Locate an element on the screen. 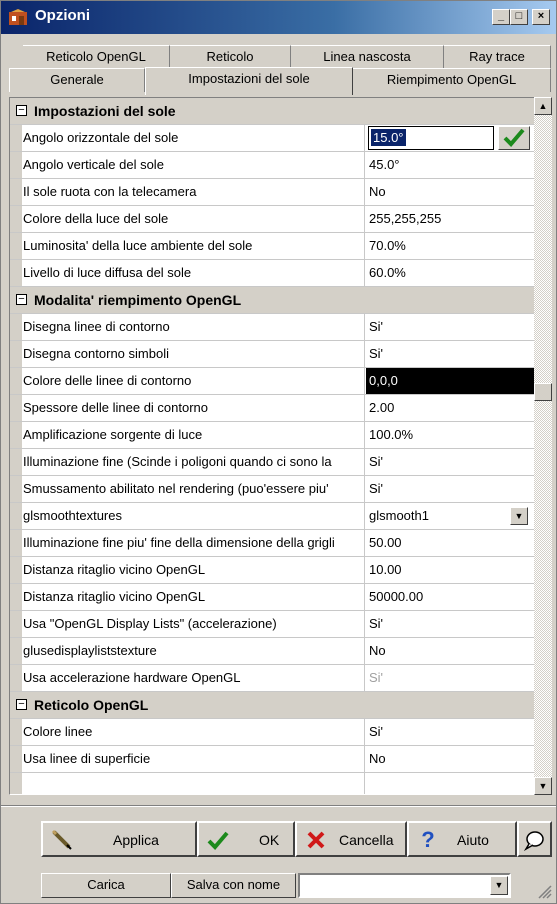 This screenshot has height=904, width=557. property-value-color: 0,0,0 is located at coordinates (450, 381).